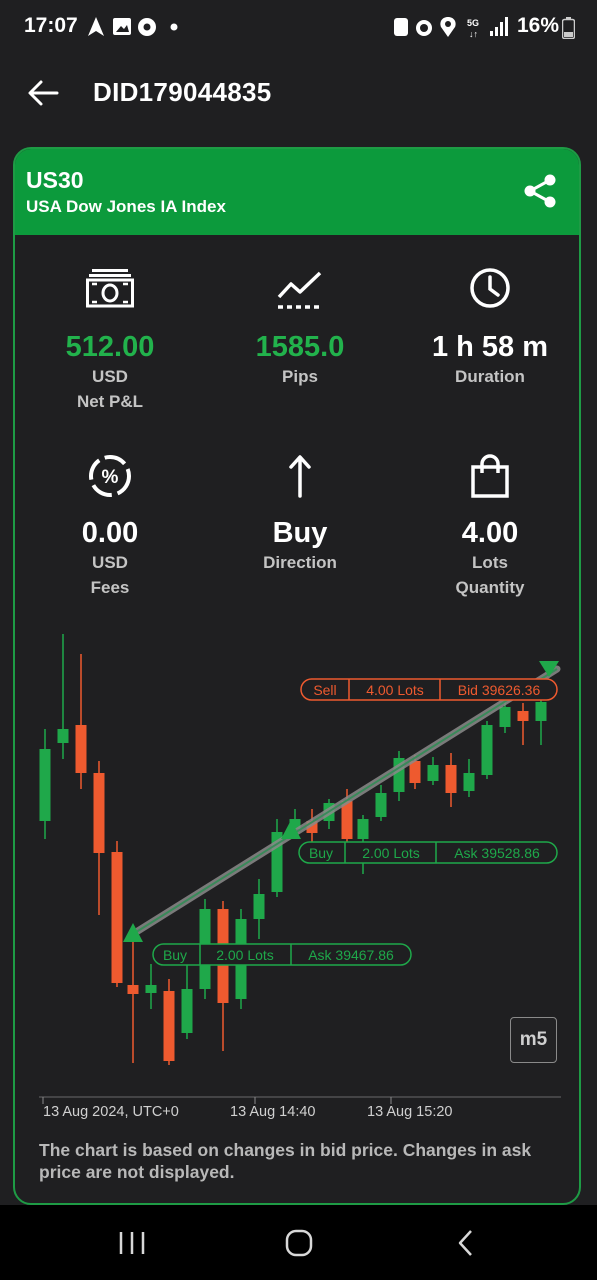  What do you see at coordinates (473, 23) in the screenshot?
I see `svg-text: 5G` at bounding box center [473, 23].